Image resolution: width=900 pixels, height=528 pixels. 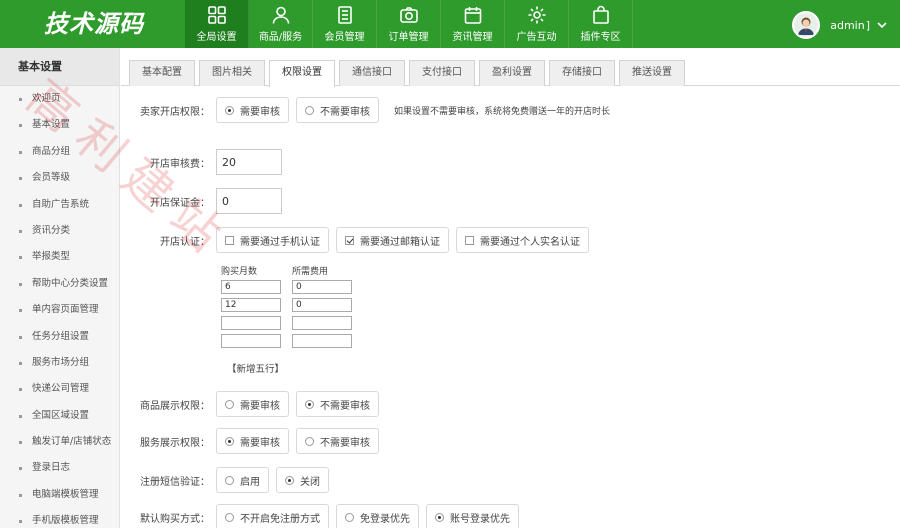 I want to click on deposit-row: 开店保证金：, so click(x=201, y=201).